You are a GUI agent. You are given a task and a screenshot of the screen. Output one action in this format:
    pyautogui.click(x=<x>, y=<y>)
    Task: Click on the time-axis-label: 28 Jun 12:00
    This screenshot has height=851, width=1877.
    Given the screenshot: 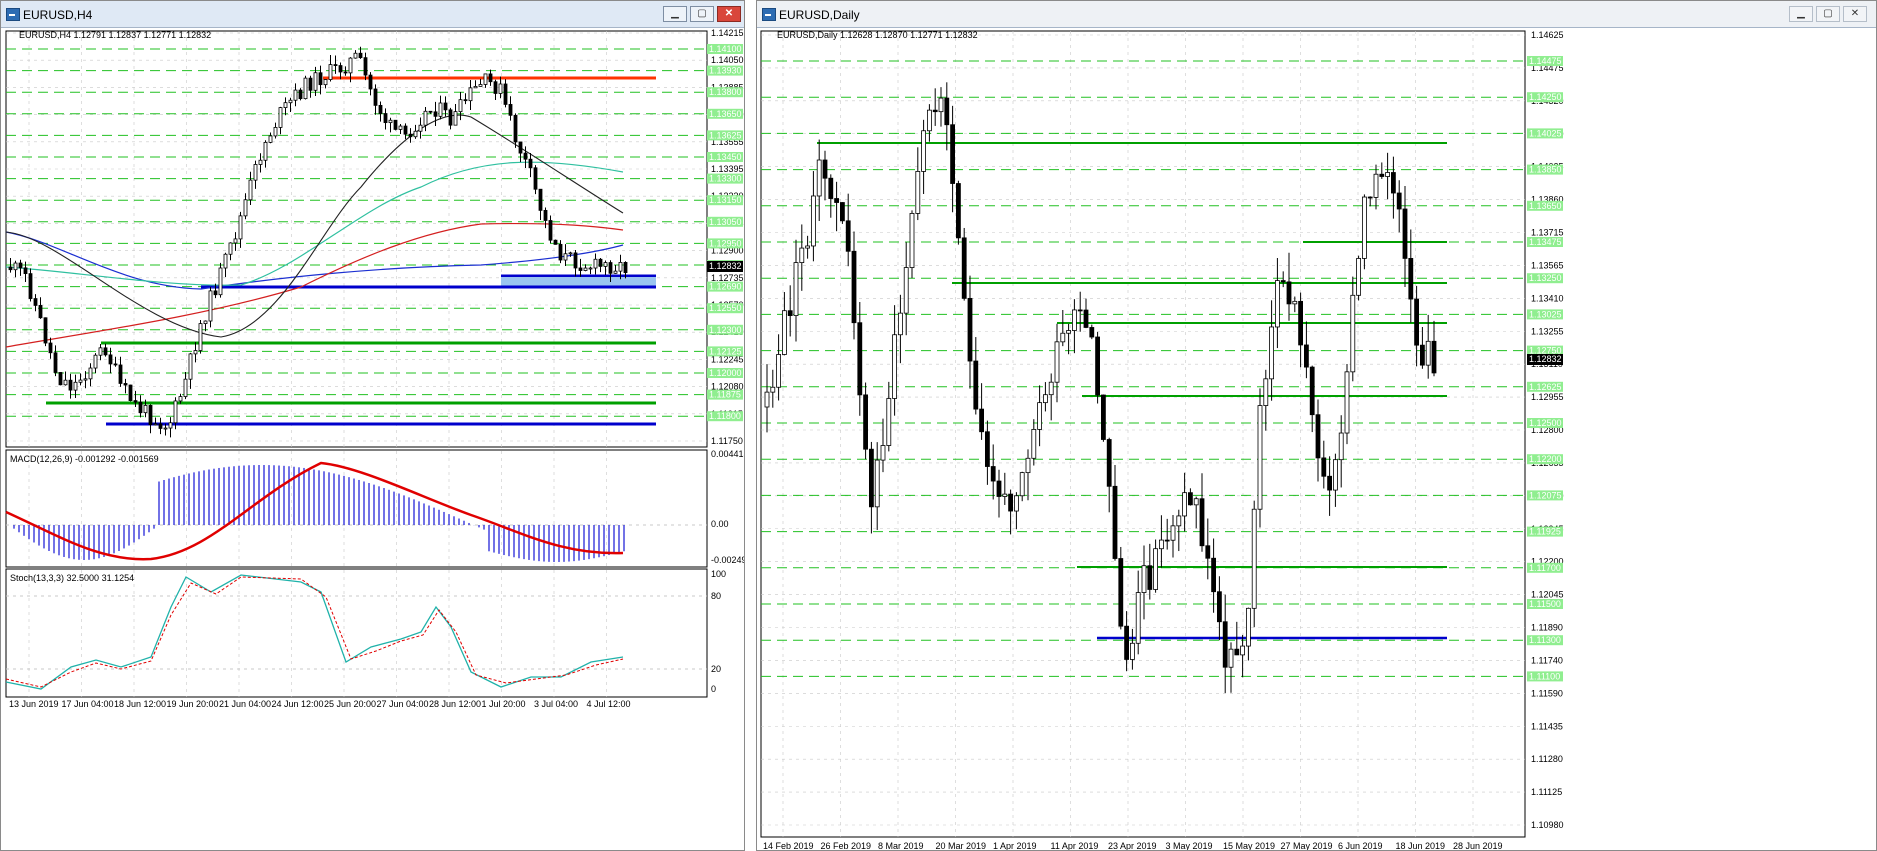 What is the action you would take?
    pyautogui.click(x=455, y=704)
    